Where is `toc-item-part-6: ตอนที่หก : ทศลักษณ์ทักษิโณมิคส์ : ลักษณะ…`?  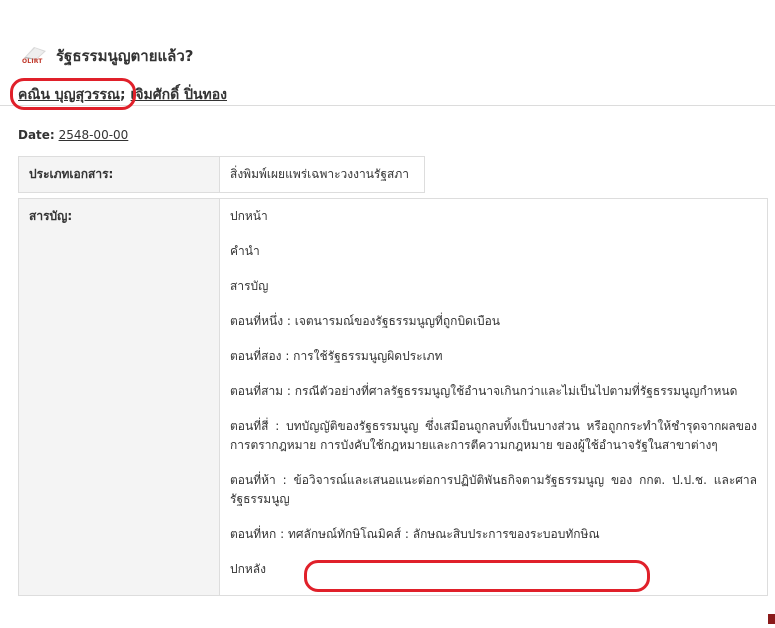
toc-item-part-6: ตอนที่หก : ทศลักษณ์ทักษิโณมิคส์ : ลักษณะ… is located at coordinates (415, 534).